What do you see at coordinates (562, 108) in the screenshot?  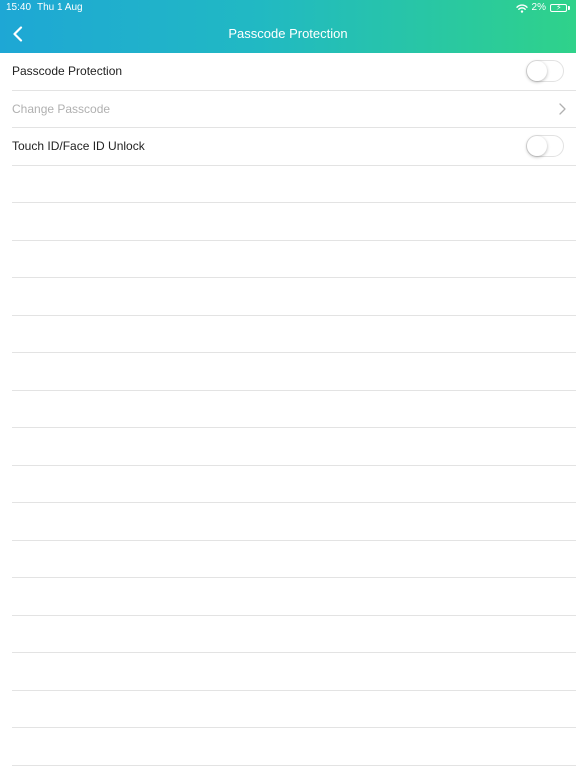 I see `chevron-right-icon` at bounding box center [562, 108].